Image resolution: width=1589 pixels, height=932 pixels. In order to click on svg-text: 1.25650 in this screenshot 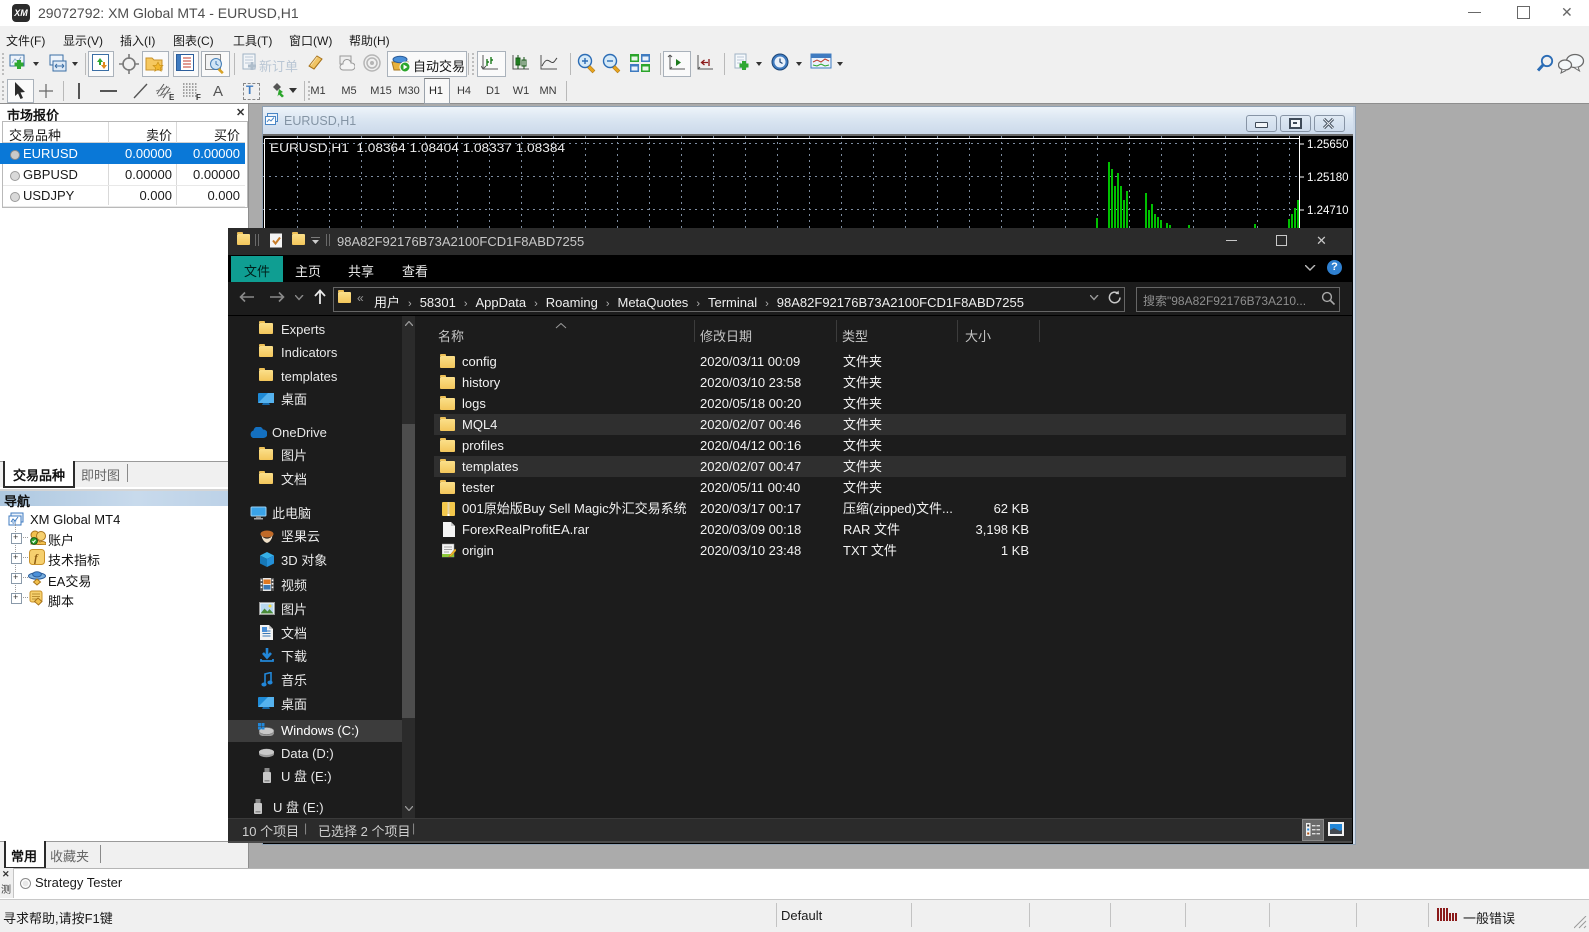, I will do `click(1328, 145)`.